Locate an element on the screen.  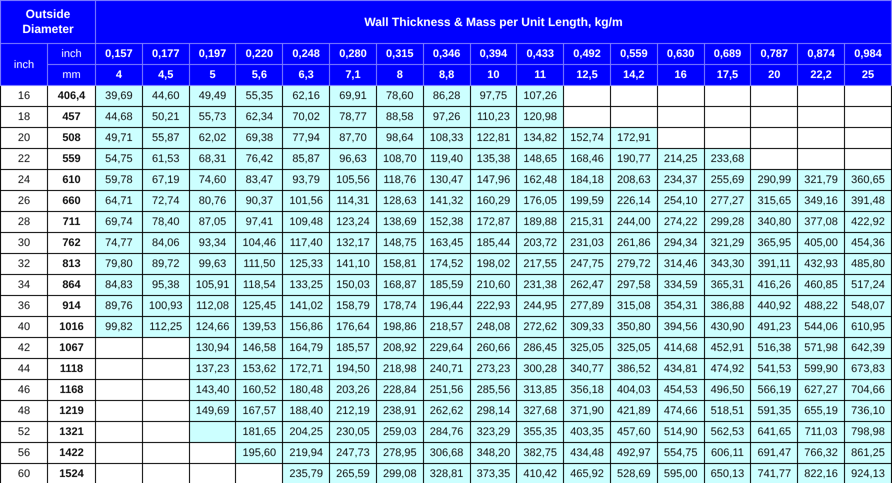
table-cell: 208,92 is located at coordinates (400, 348).